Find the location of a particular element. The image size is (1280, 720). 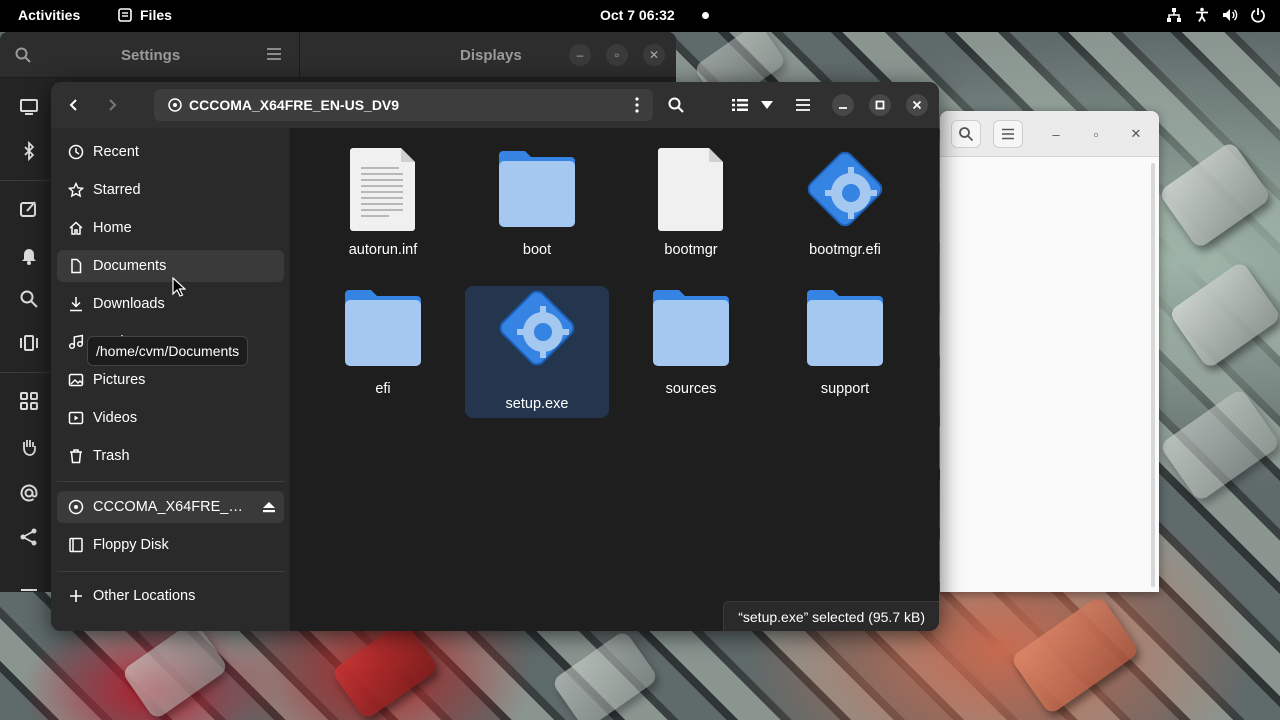

notifications-icon is located at coordinates (29, 255).